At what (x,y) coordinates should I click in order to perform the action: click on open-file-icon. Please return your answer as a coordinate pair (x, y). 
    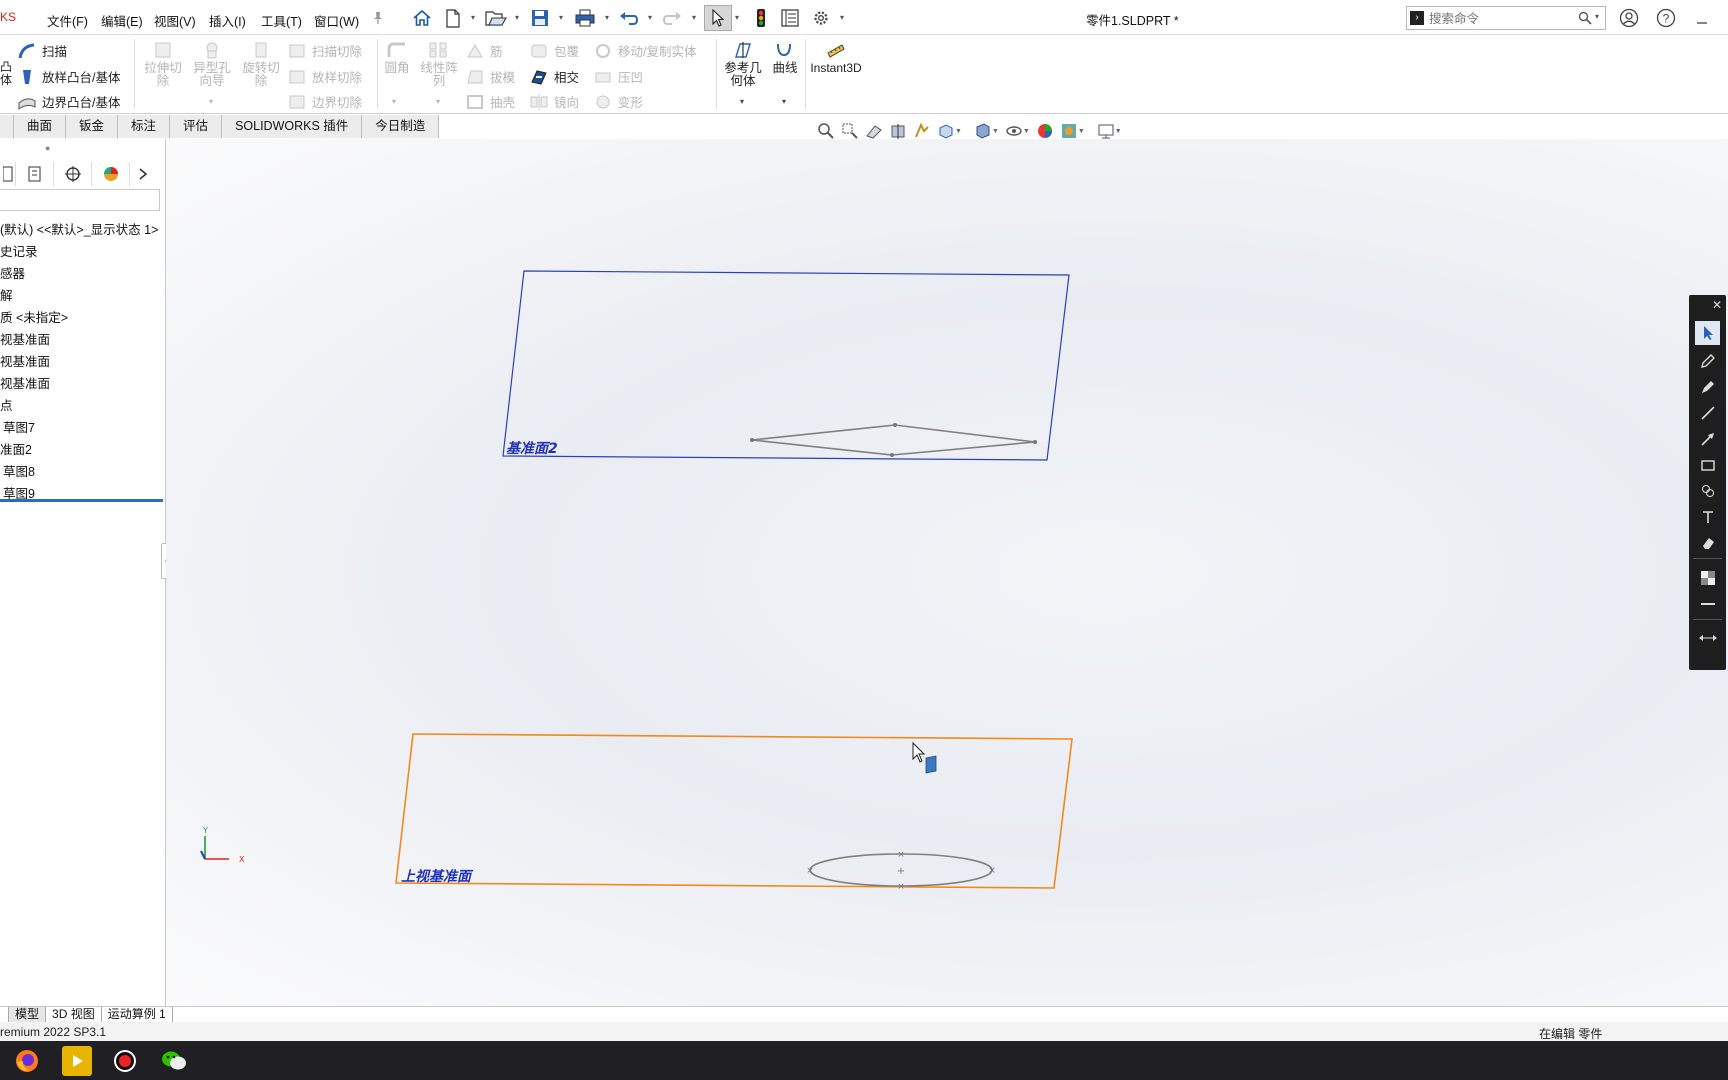
    Looking at the image, I should click on (496, 18).